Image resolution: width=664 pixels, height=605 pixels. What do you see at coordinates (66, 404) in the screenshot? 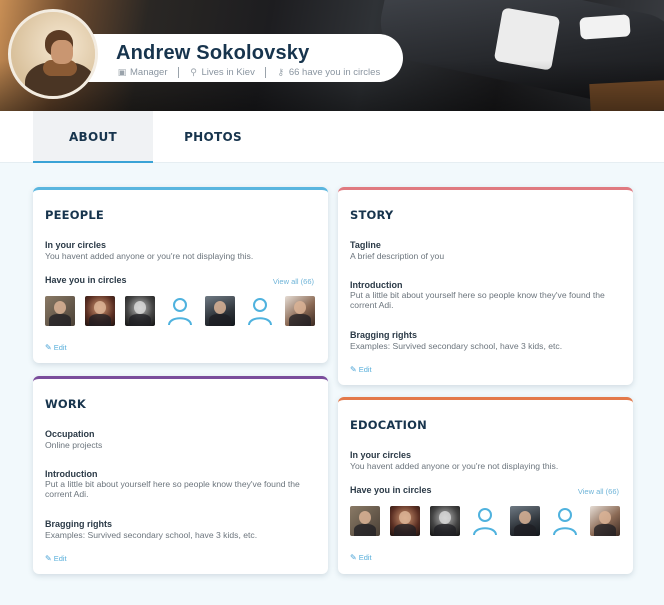
I see `work-title: WORK` at bounding box center [66, 404].